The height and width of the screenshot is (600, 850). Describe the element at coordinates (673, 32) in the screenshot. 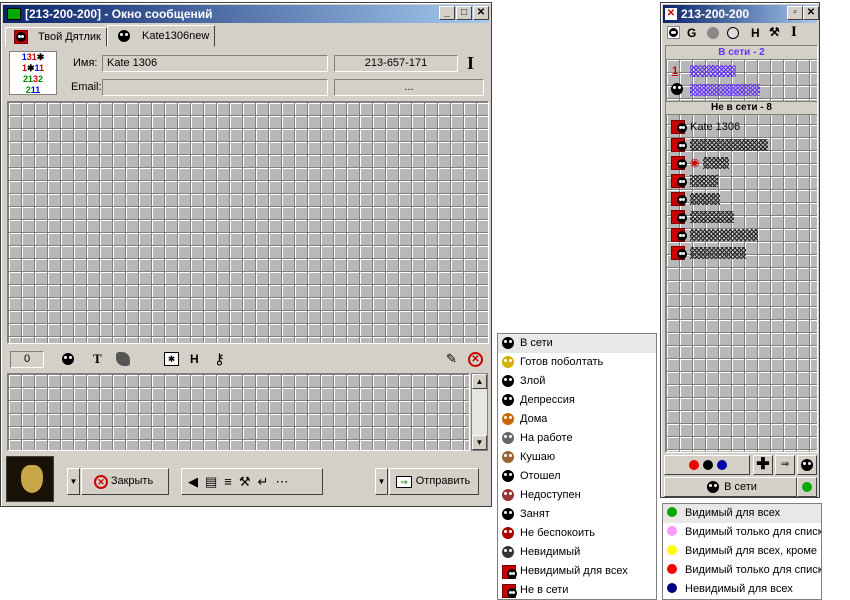

I see `menu-icon` at that location.